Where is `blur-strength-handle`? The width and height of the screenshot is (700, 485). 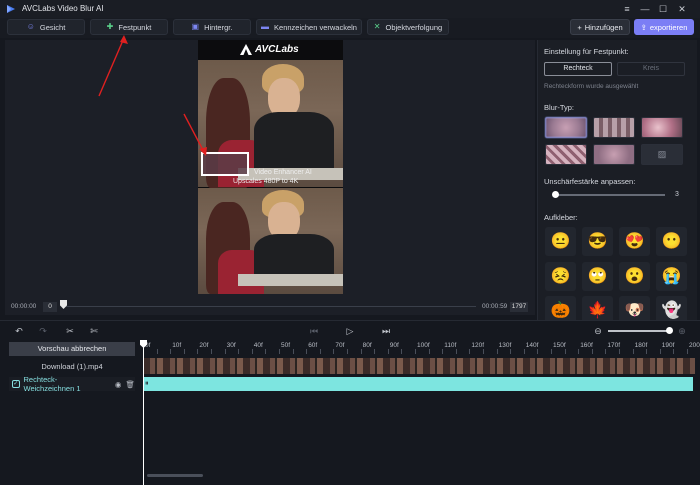 blur-strength-handle is located at coordinates (555, 194).